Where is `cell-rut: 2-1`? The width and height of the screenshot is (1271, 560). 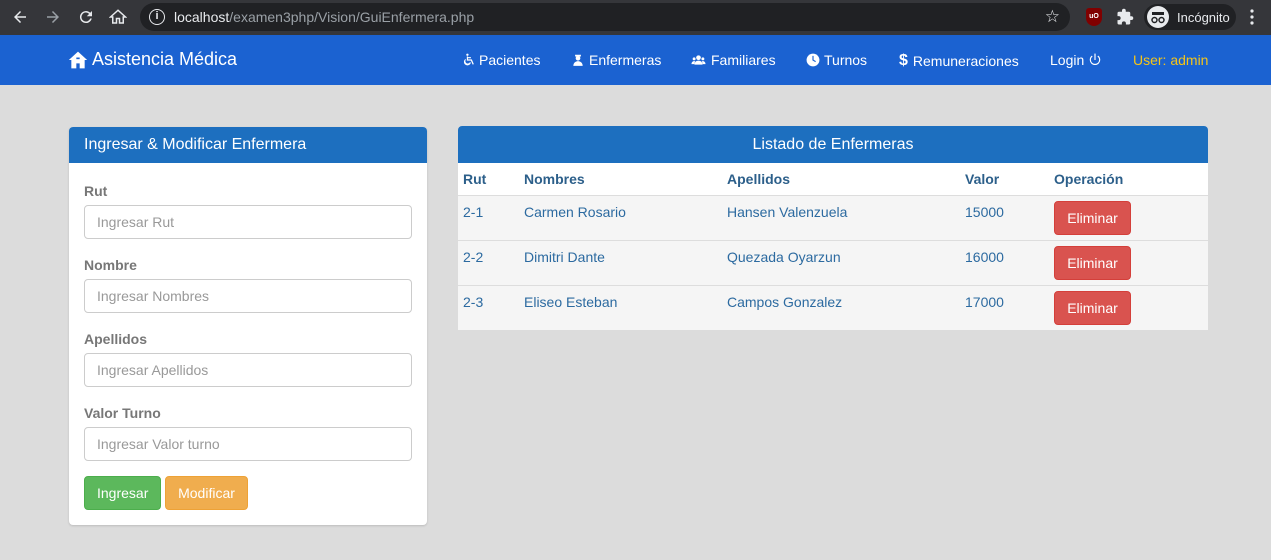 cell-rut: 2-1 is located at coordinates (473, 211).